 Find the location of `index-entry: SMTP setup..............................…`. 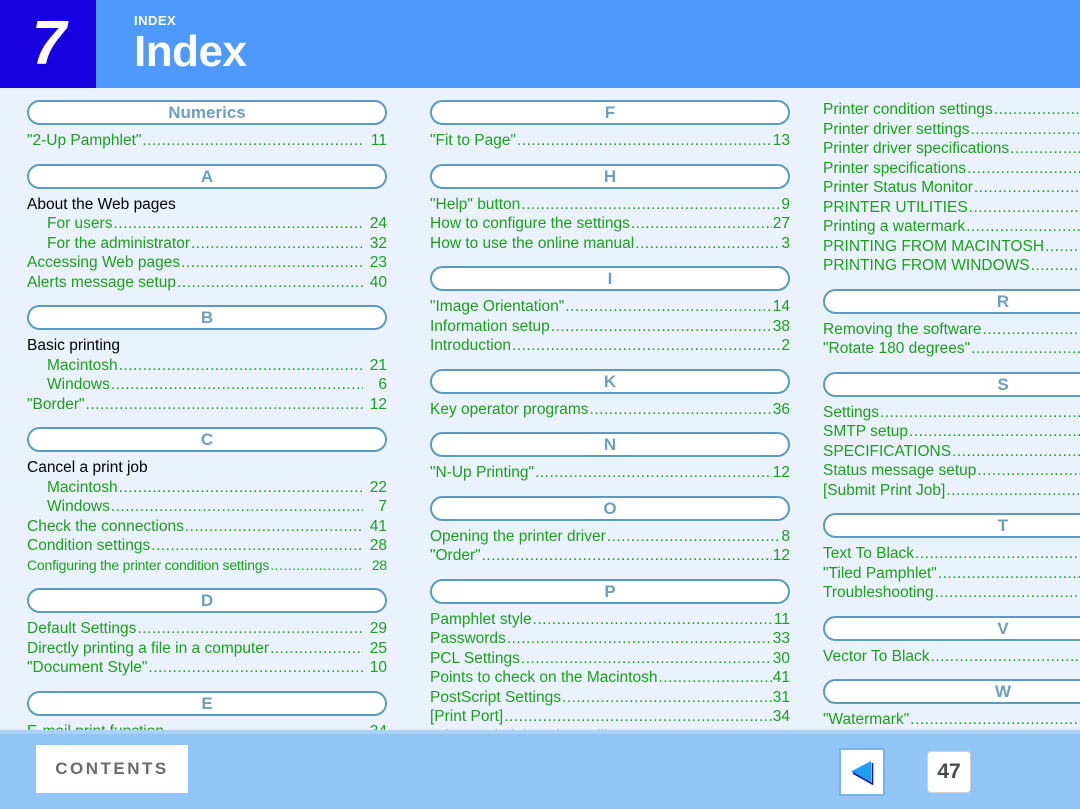

index-entry: SMTP setup..............................… is located at coordinates (951, 432).